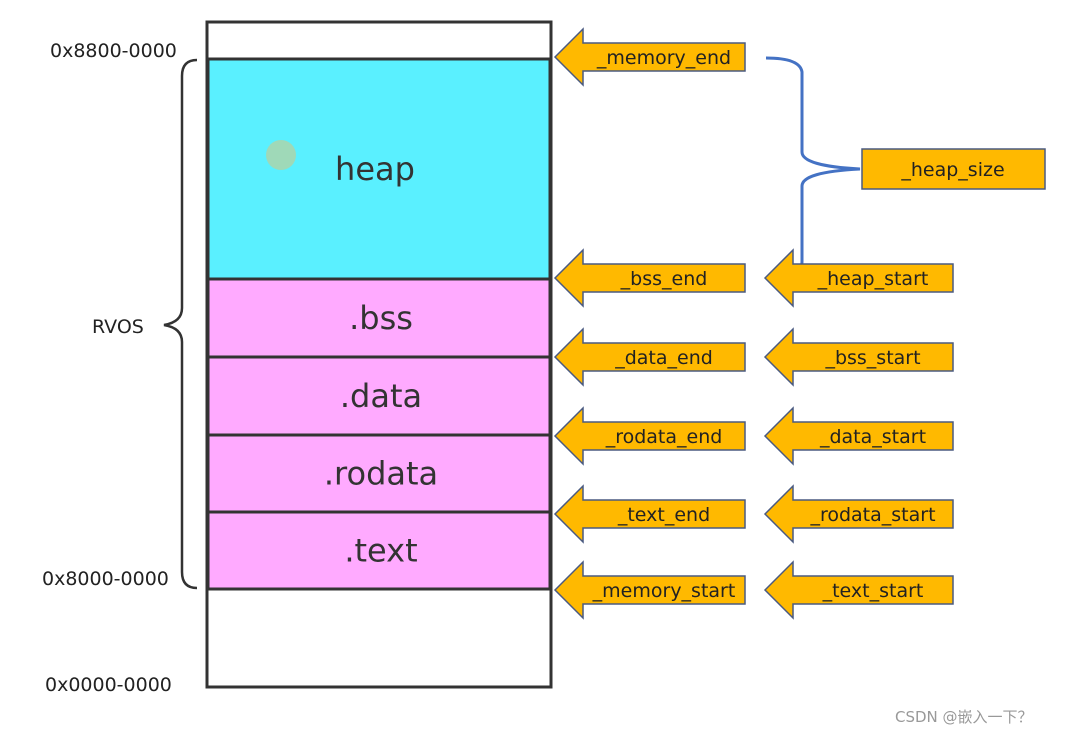  I want to click on address-bottom: 0x0000-0000, so click(108, 685).